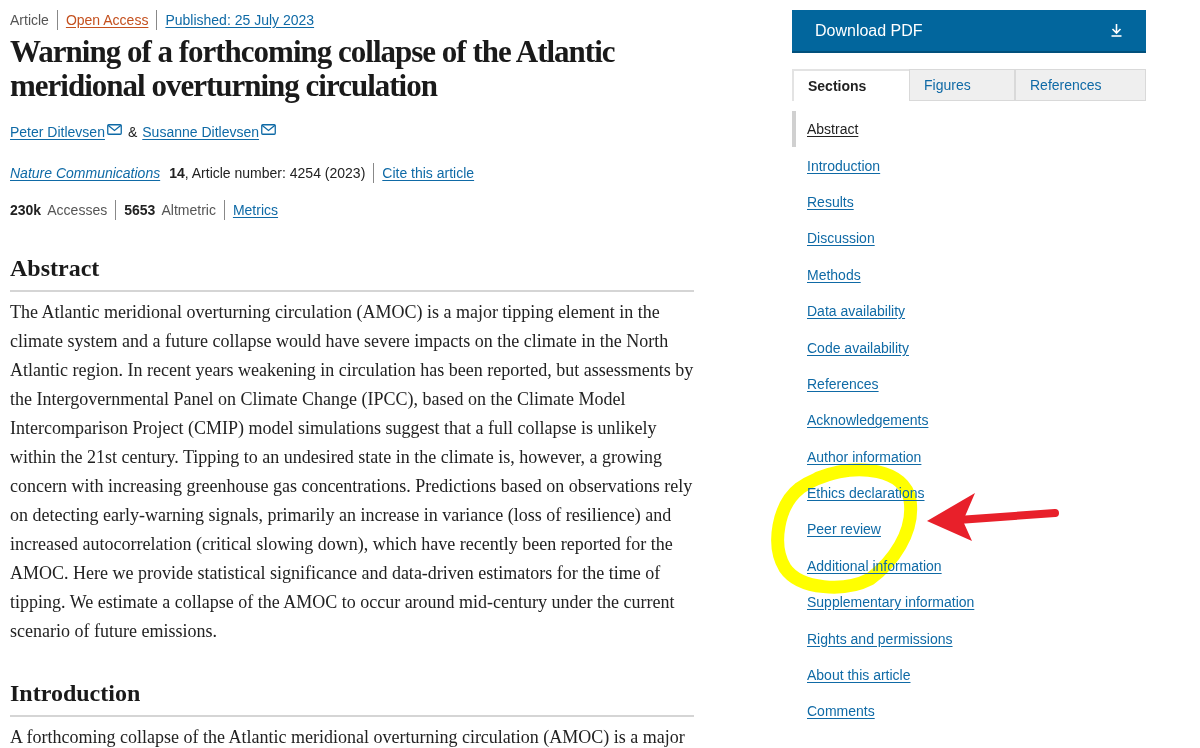 This screenshot has width=1200, height=748. I want to click on section-heading: Abstract, so click(55, 268).